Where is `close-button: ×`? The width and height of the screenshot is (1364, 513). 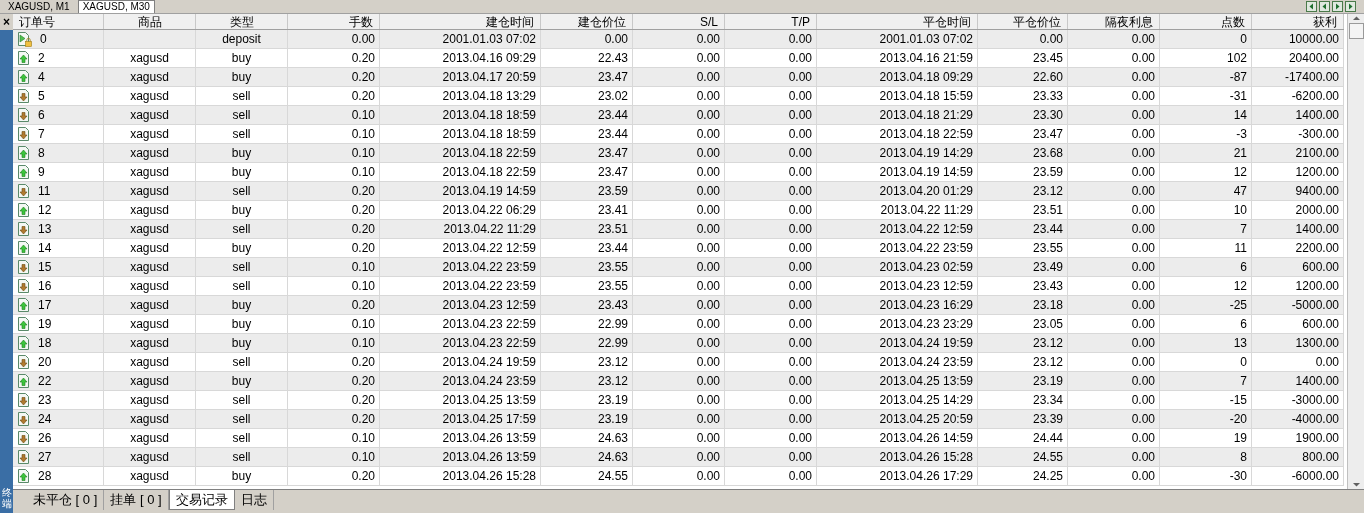 close-button: × is located at coordinates (6, 22).